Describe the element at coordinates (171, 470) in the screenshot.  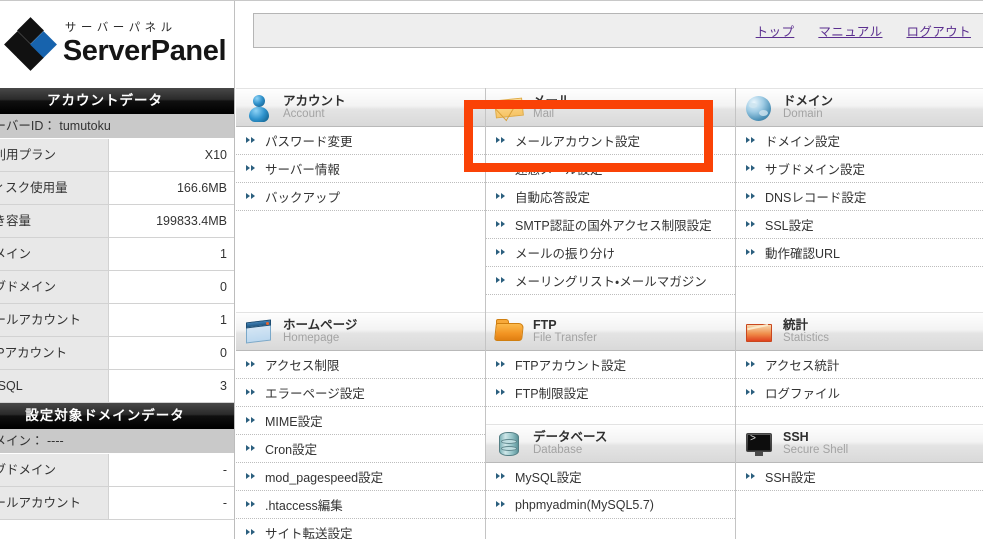
I see `row-value: -` at that location.